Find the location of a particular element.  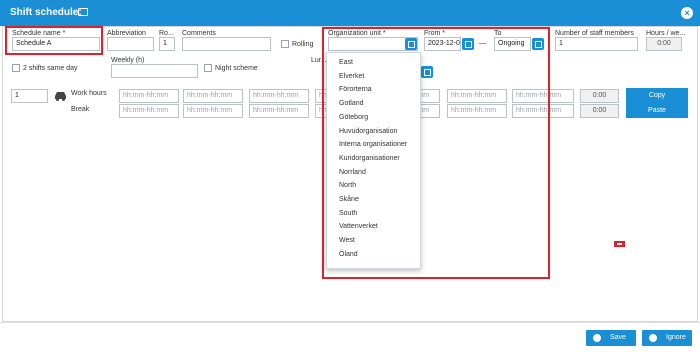

total-work-value: 0:00 is located at coordinates (599, 96).